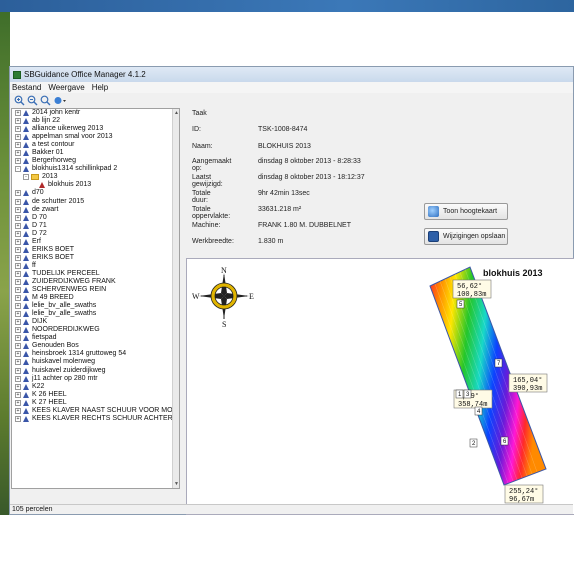 This screenshot has width=574, height=577. I want to click on scroll-down-icon: ▼, so click(176, 484).